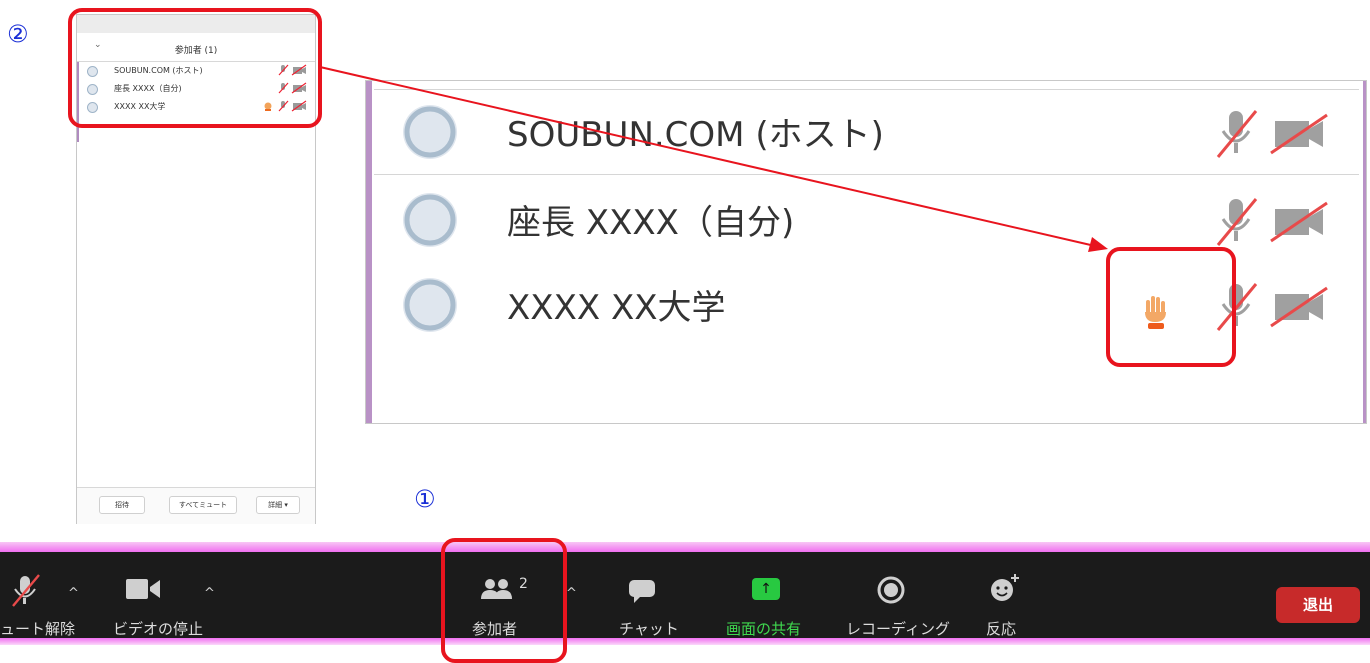  What do you see at coordinates (26, 590) in the screenshot?
I see `mic-muted-icon` at bounding box center [26, 590].